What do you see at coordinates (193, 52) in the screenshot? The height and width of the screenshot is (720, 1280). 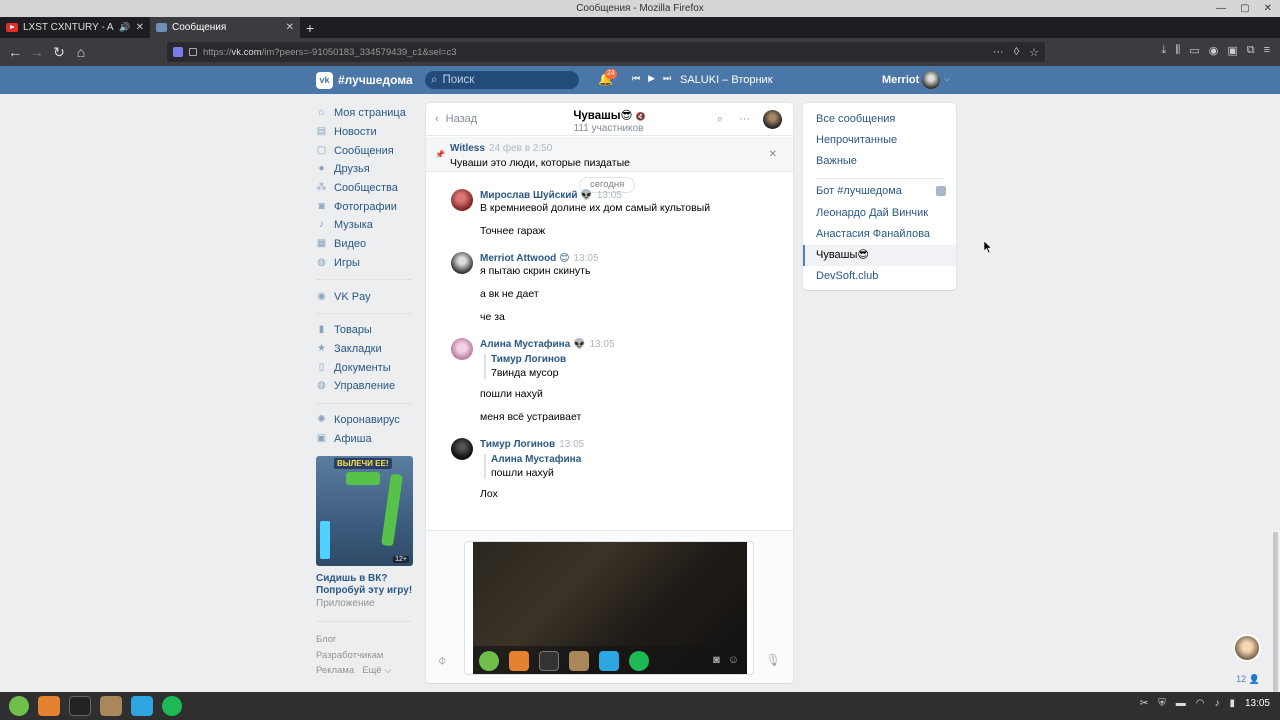 I see `lock-icon` at bounding box center [193, 52].